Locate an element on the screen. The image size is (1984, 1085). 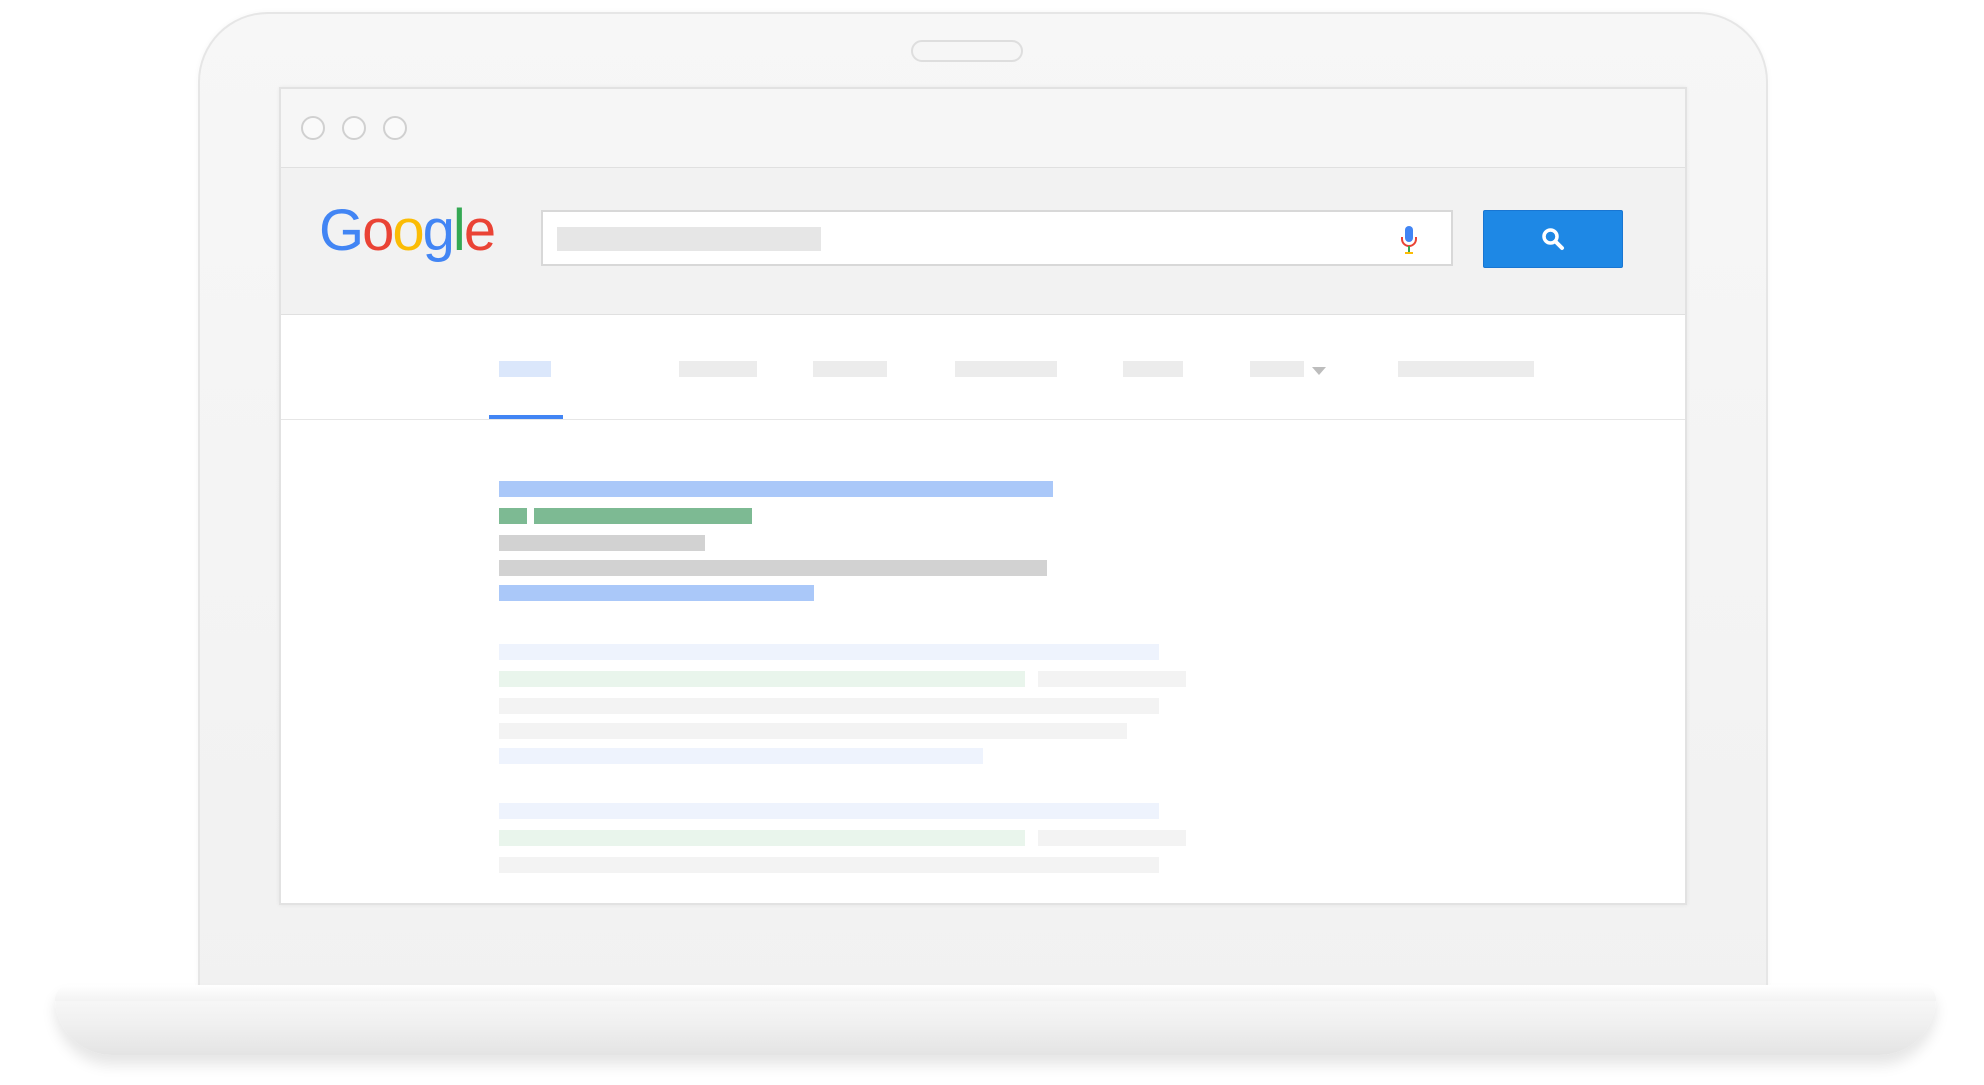
search-header: Google is located at coordinates (983, 241).